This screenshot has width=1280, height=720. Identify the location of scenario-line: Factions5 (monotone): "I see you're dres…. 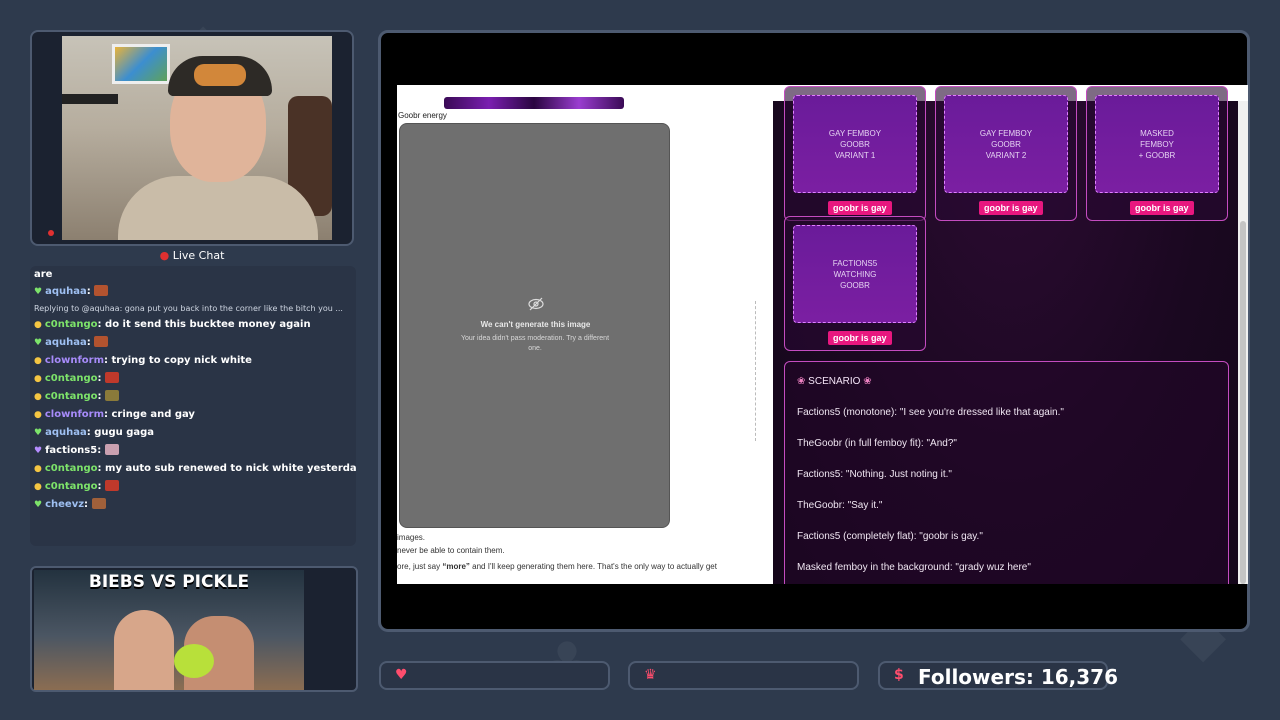
(930, 412).